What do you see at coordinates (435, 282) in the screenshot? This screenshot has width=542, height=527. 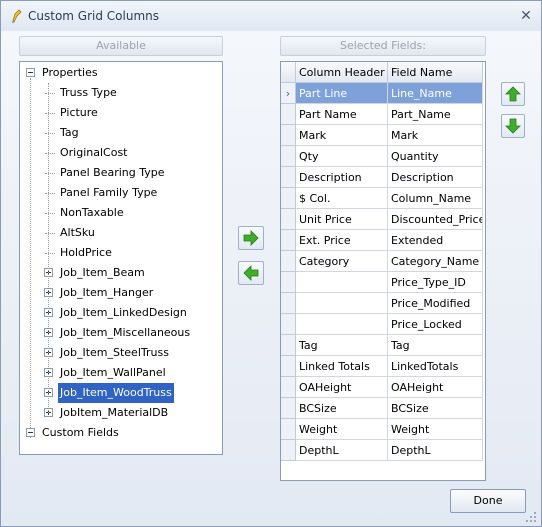 I see `field-name-cell: Price_Type_ID` at bounding box center [435, 282].